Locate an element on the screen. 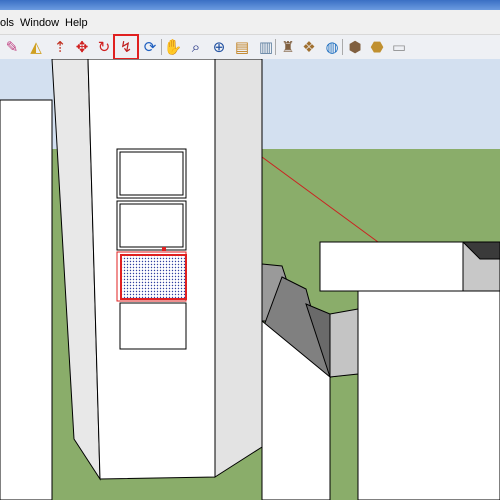 This screenshot has width=500, height=500. paint-bucket-icon: ◭ is located at coordinates (36, 47).